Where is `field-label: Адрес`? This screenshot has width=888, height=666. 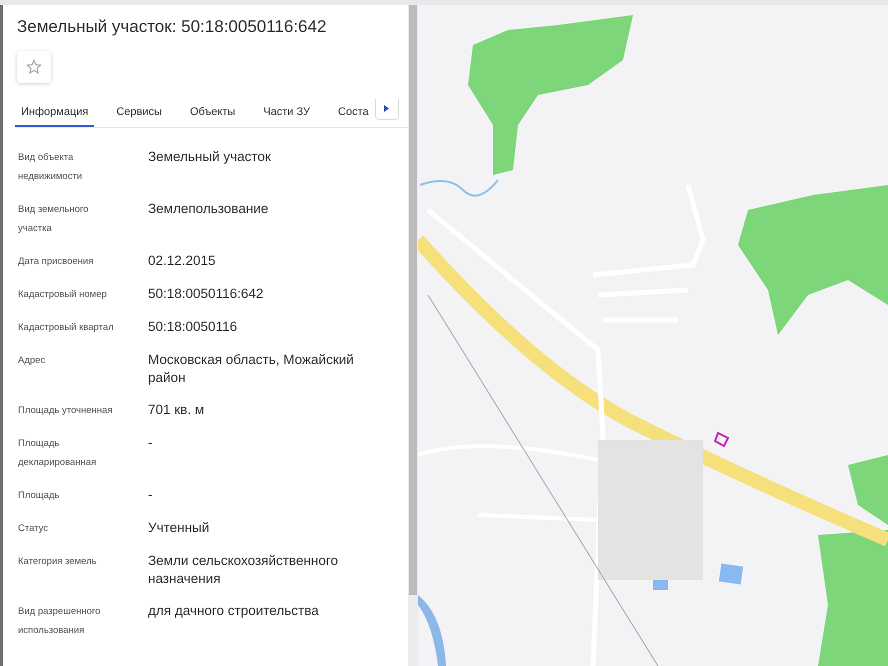 field-label: Адрес is located at coordinates (32, 361).